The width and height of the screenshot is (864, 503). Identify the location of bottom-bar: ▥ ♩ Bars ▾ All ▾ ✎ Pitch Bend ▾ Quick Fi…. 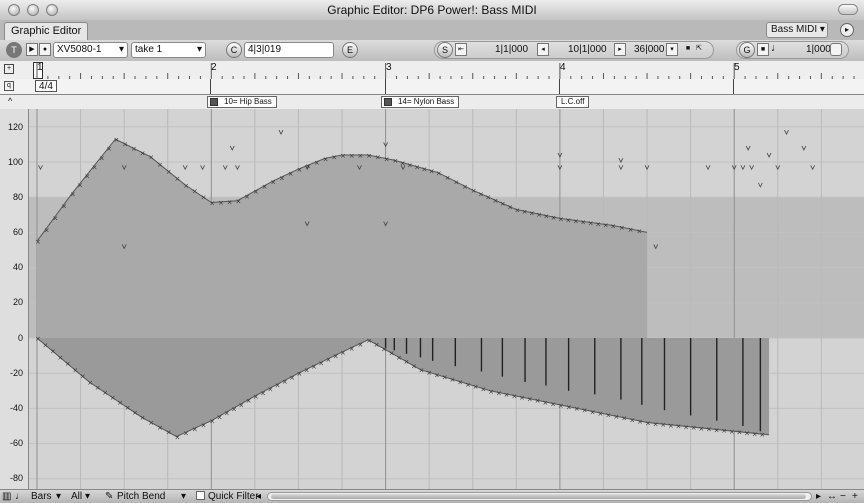
(432, 496).